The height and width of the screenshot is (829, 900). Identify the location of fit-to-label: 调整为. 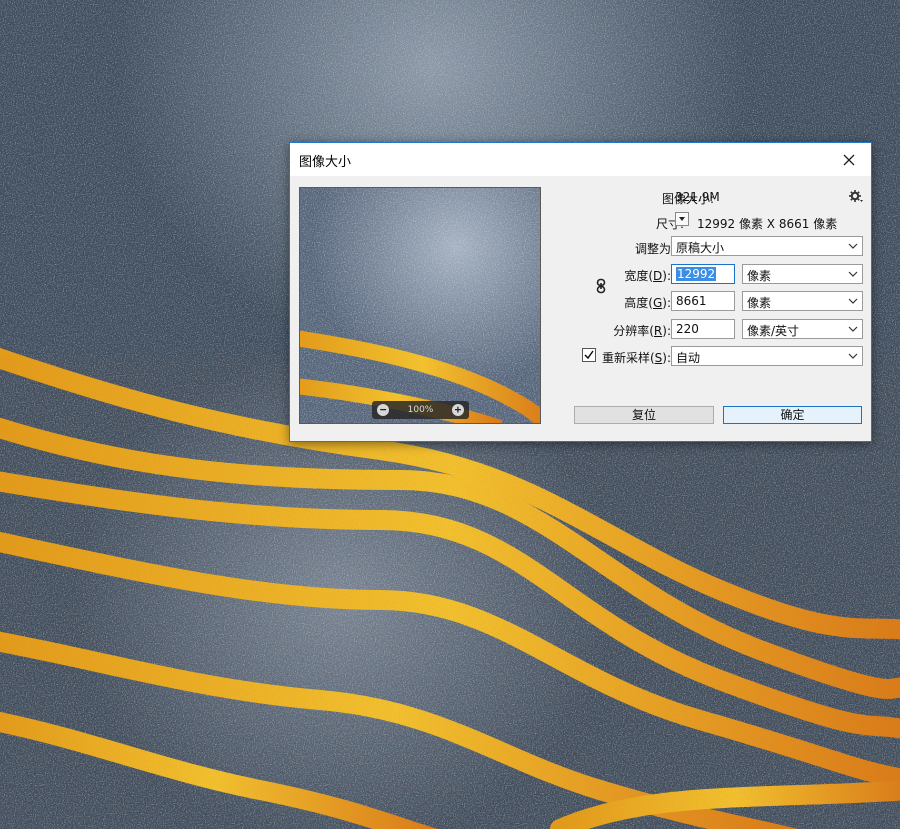
(652, 249).